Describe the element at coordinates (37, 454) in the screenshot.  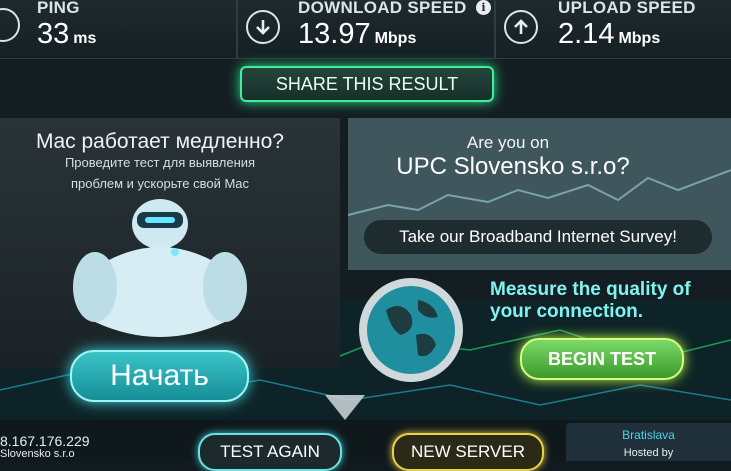
I see `isp-label: Slovensko s.r.o` at that location.